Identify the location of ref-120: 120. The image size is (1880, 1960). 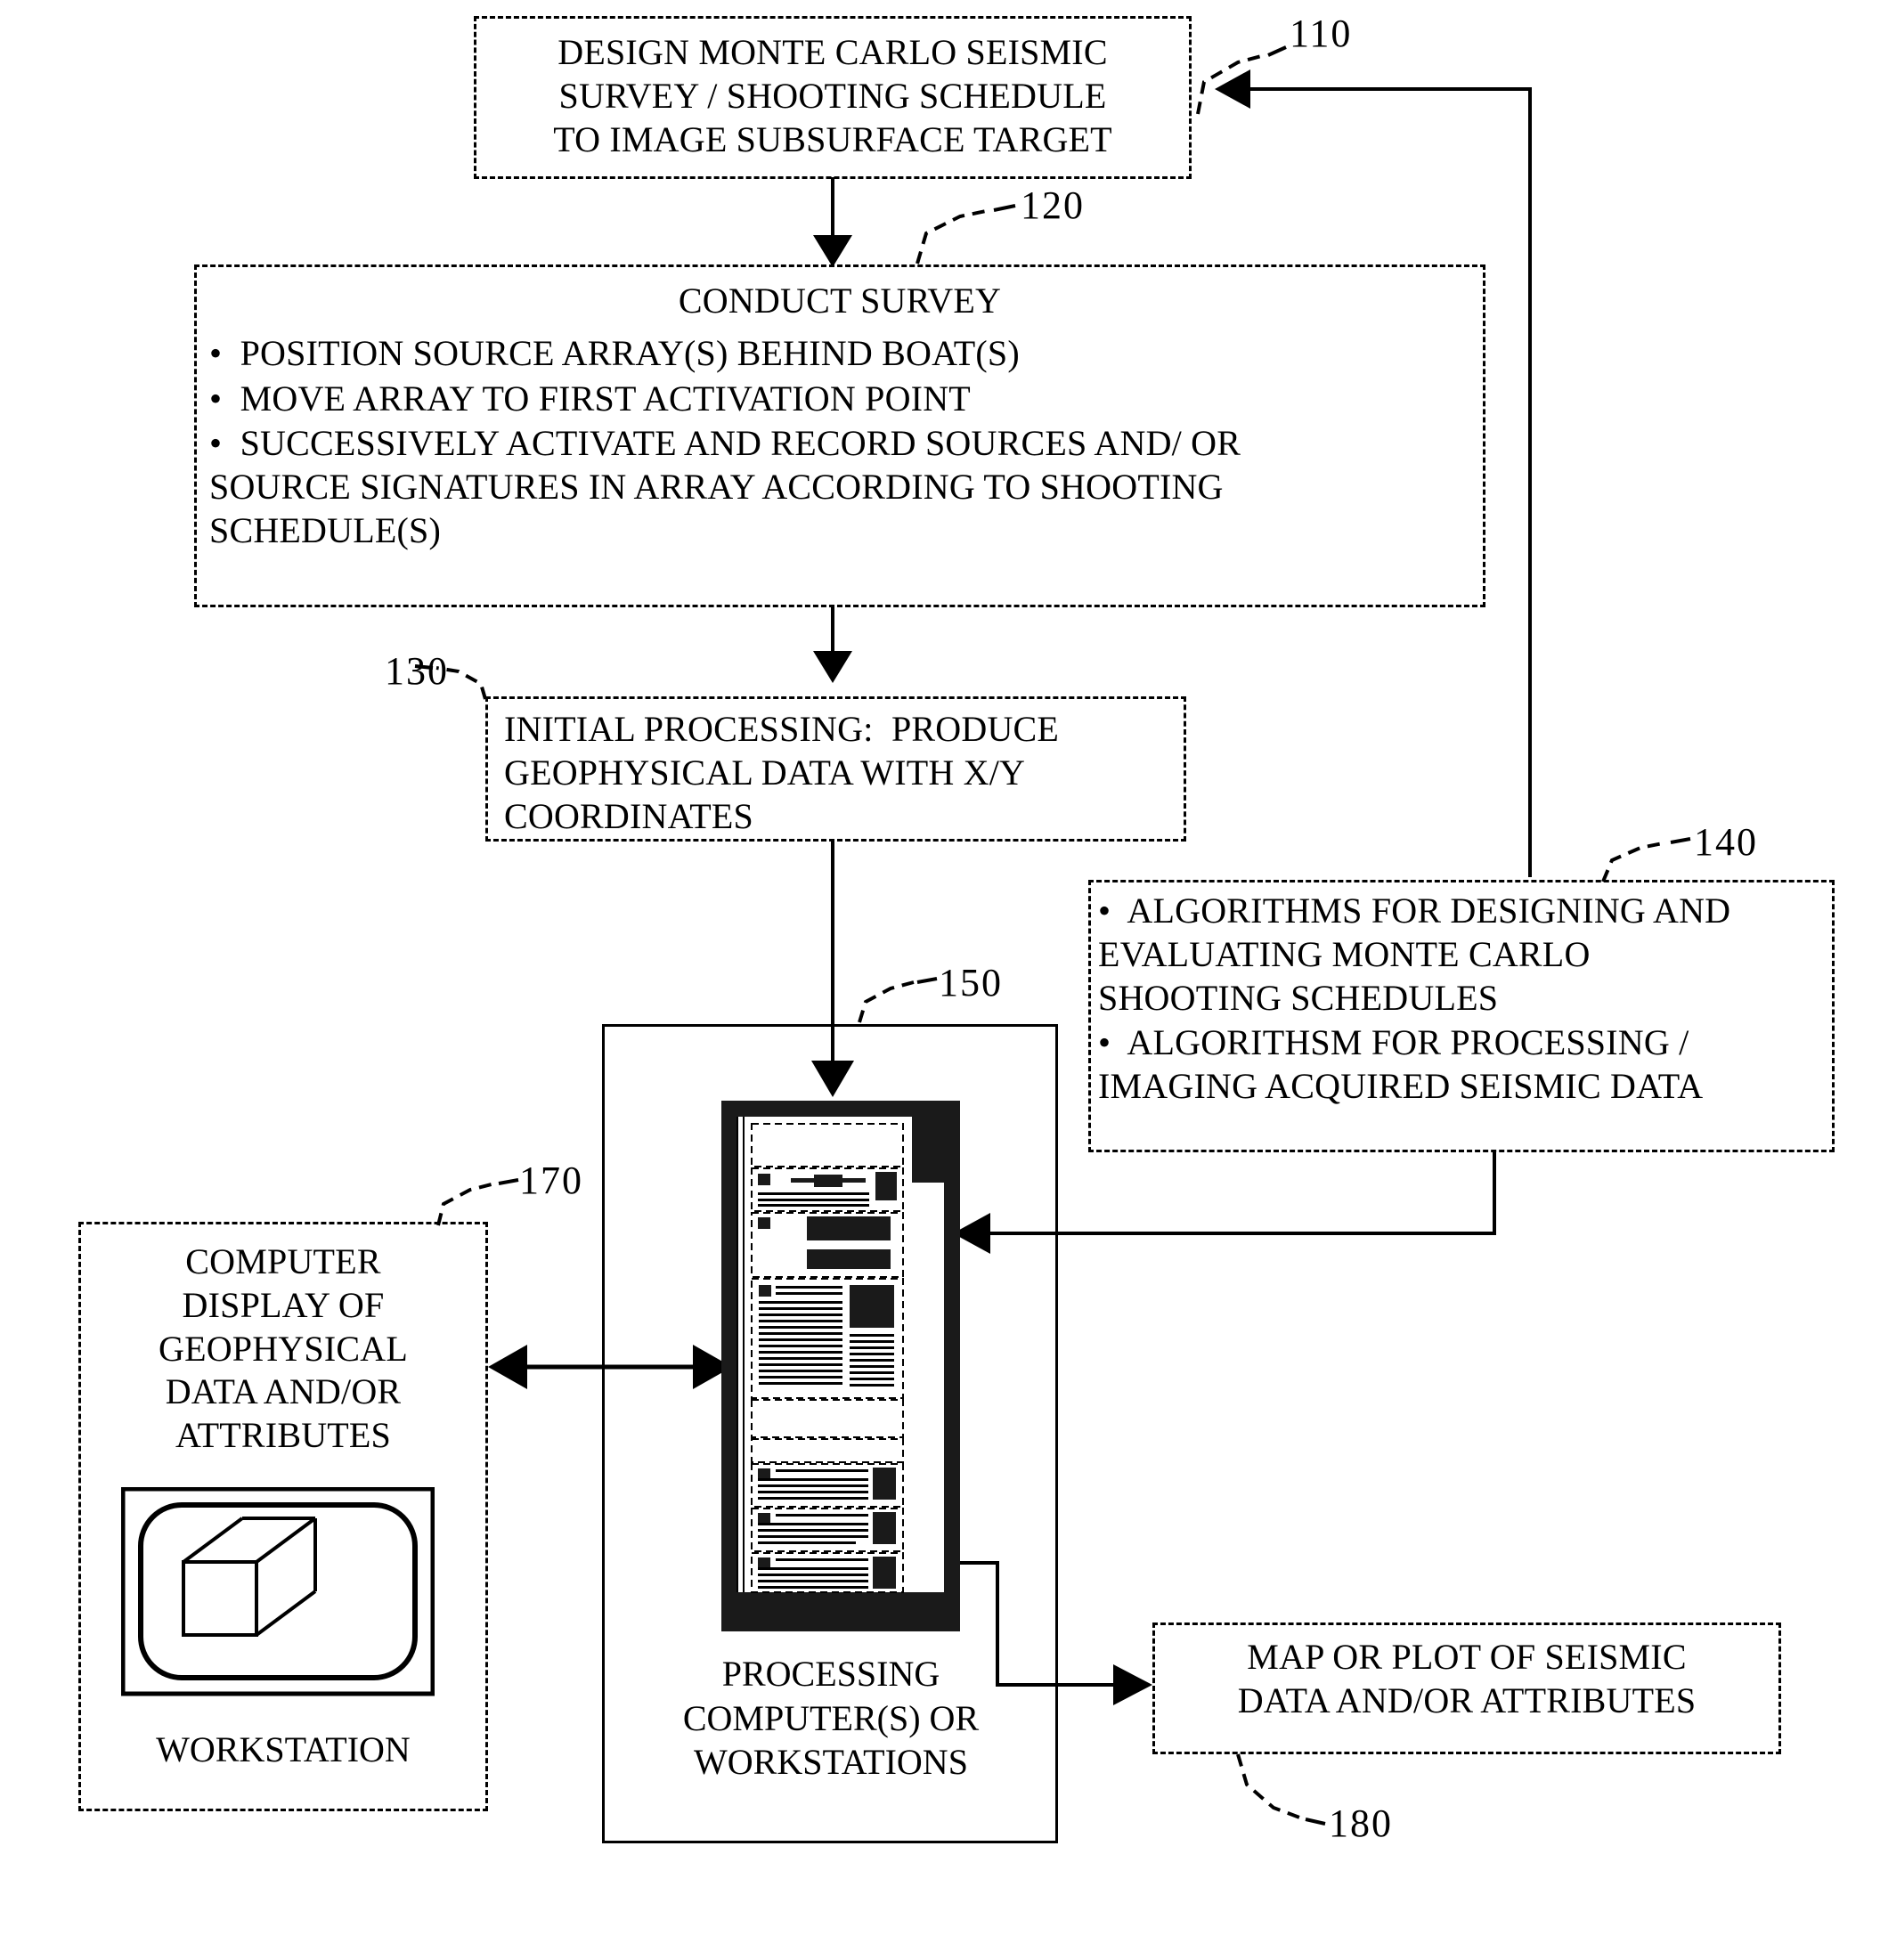
(1053, 205).